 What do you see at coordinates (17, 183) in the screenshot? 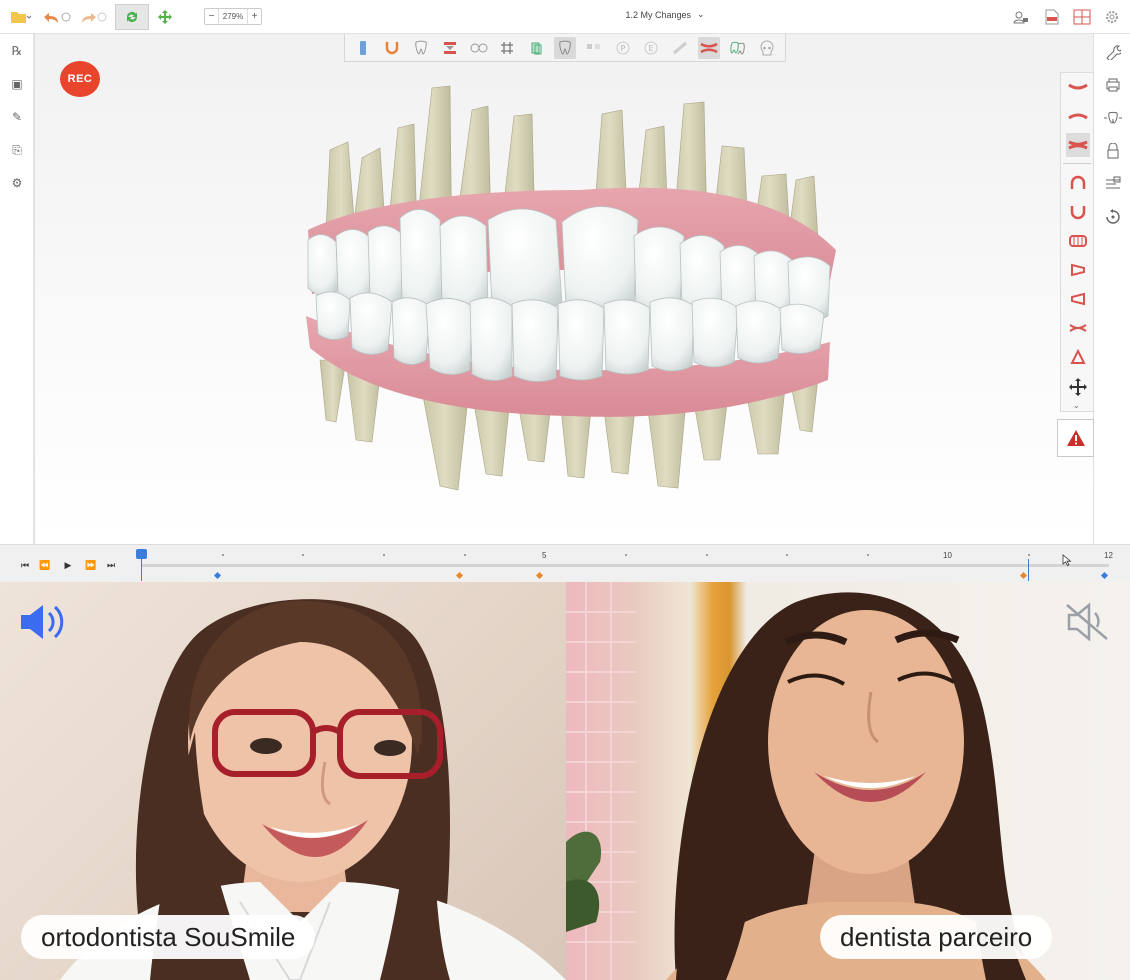
I see `settings-gears-icon: ⚙` at bounding box center [17, 183].